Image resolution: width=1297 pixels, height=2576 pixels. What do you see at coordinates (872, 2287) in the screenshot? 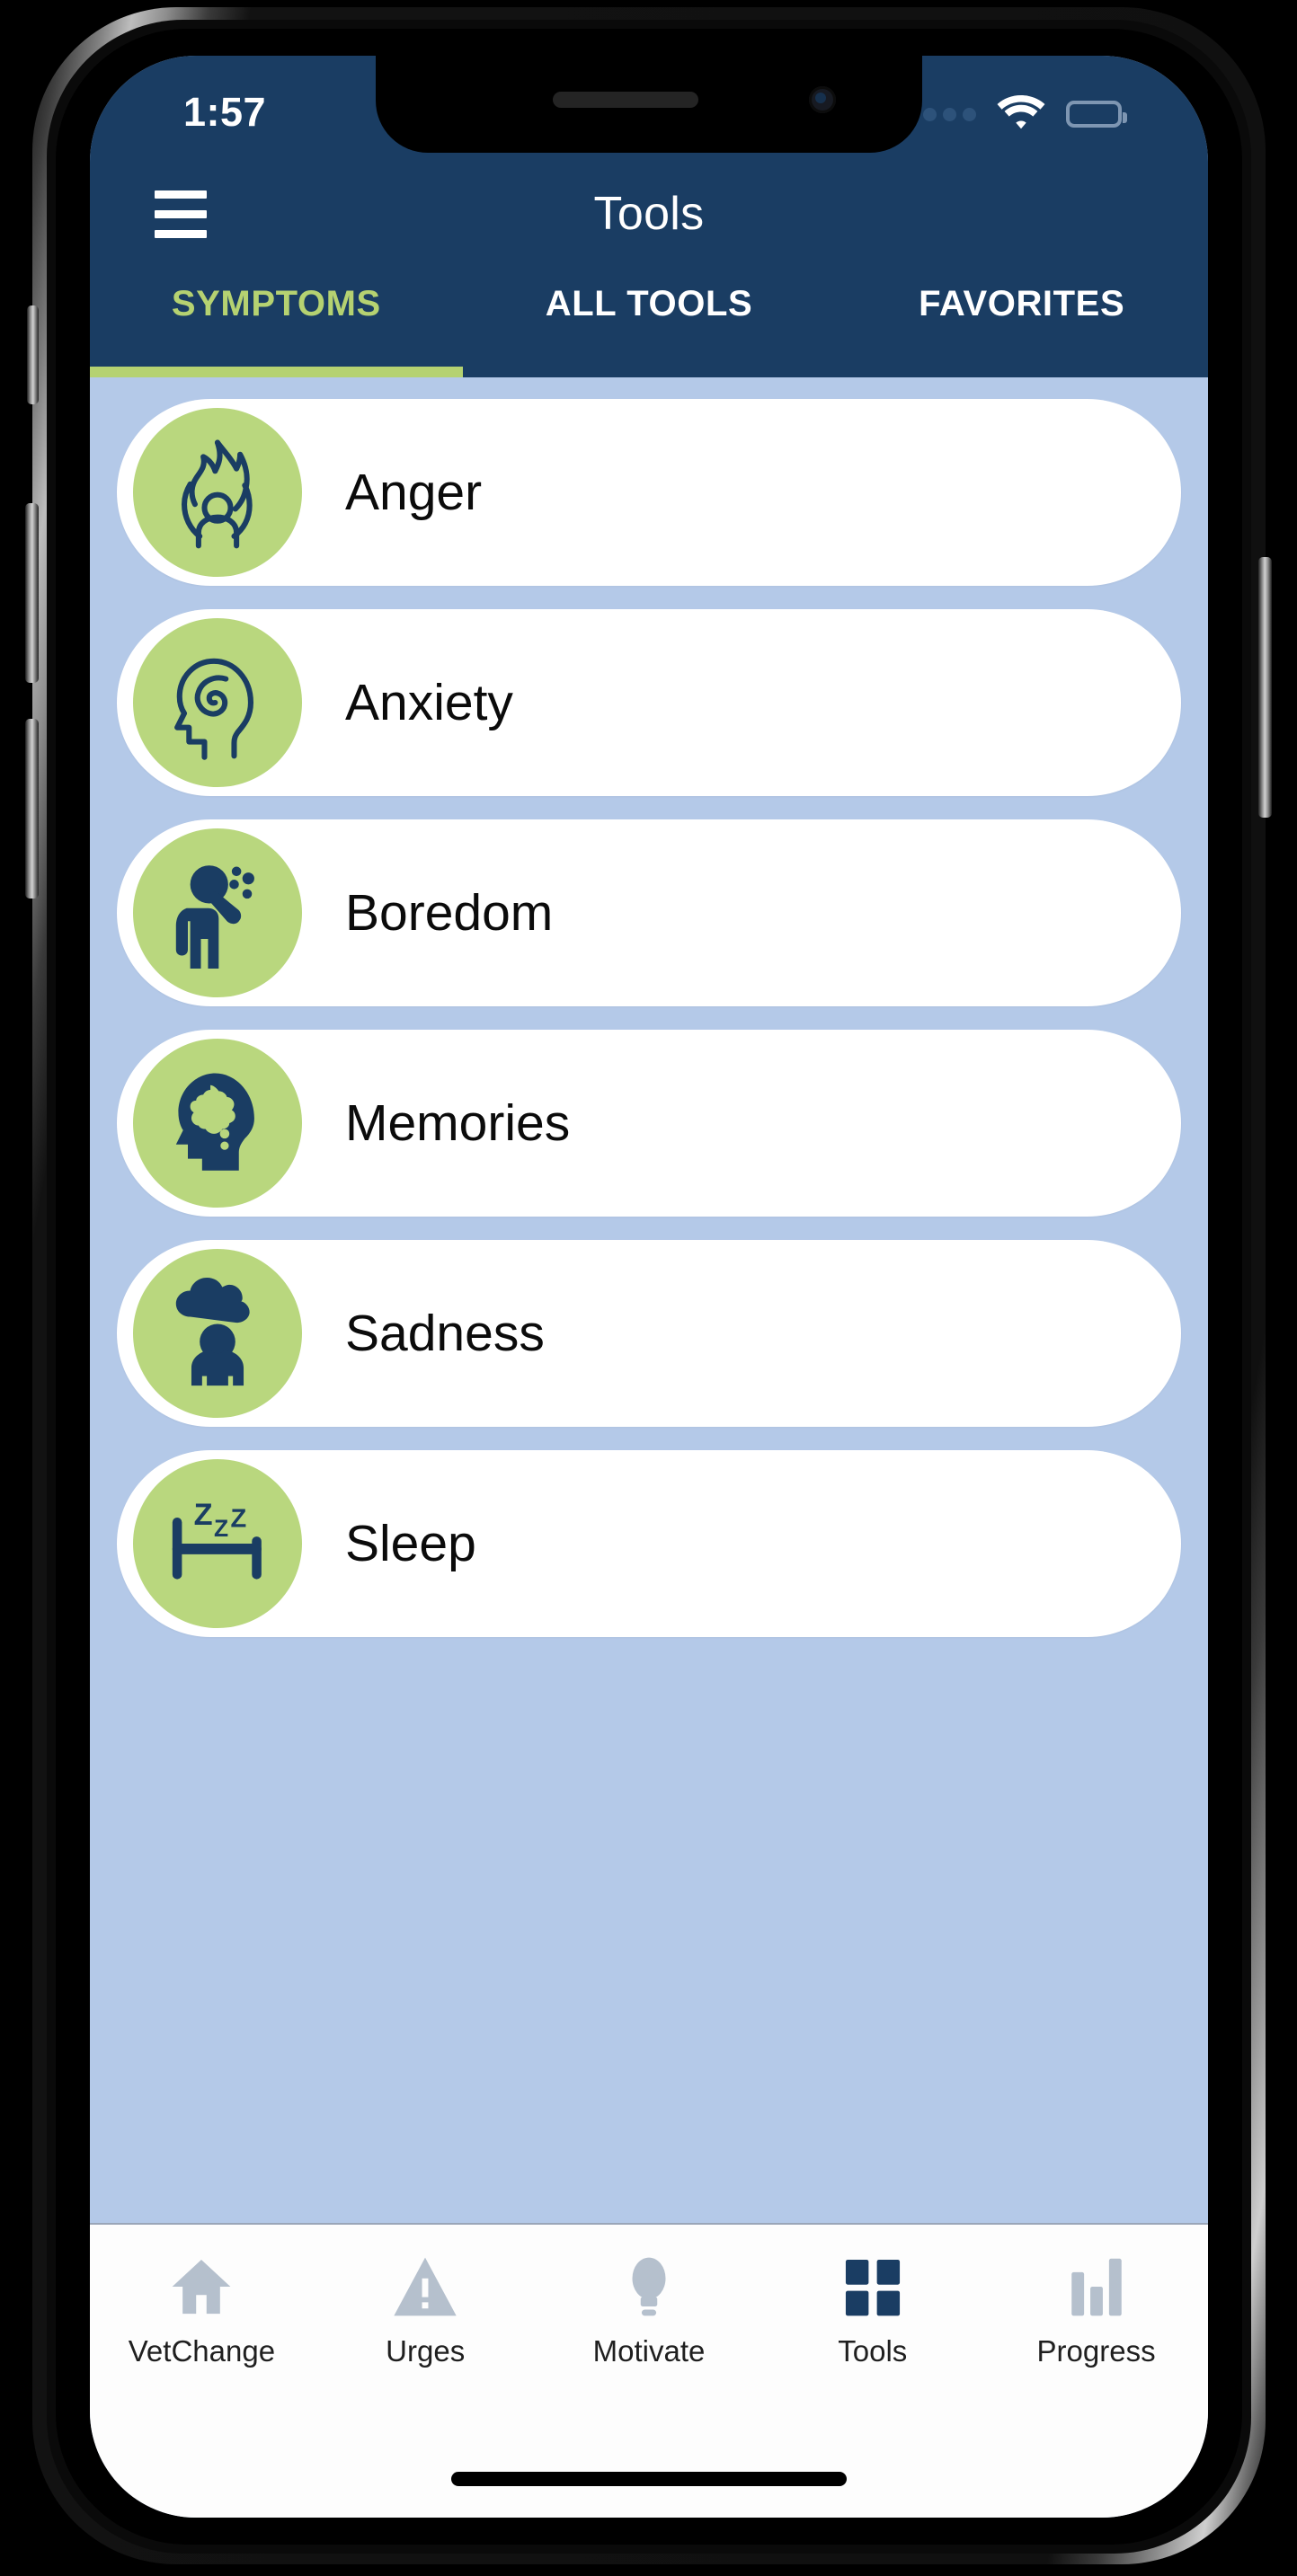
I see `grid-icon` at bounding box center [872, 2287].